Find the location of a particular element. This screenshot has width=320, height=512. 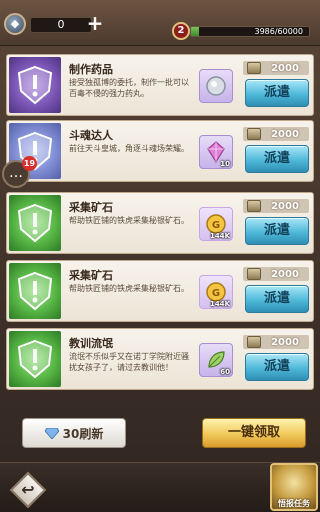

item-count: 60 is located at coordinates (225, 372).